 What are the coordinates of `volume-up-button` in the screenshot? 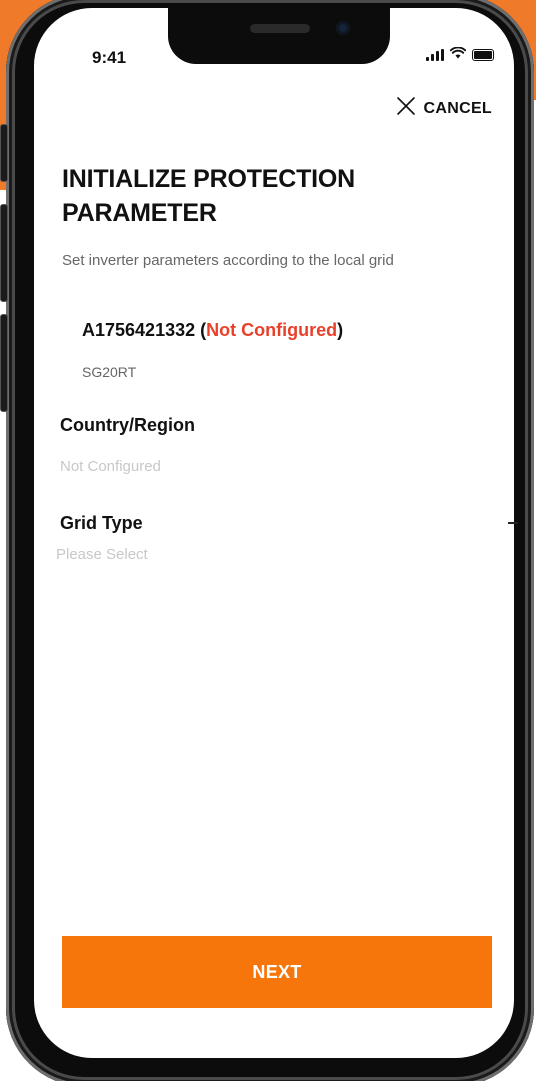 It's located at (4, 253).